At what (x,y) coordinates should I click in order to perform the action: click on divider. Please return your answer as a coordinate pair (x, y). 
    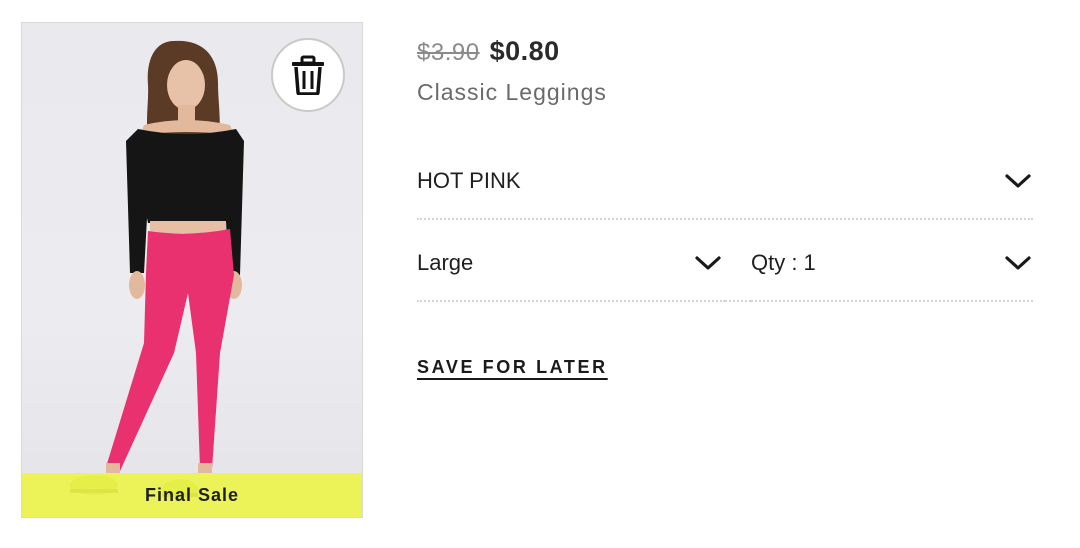
    Looking at the image, I should click on (738, 301).